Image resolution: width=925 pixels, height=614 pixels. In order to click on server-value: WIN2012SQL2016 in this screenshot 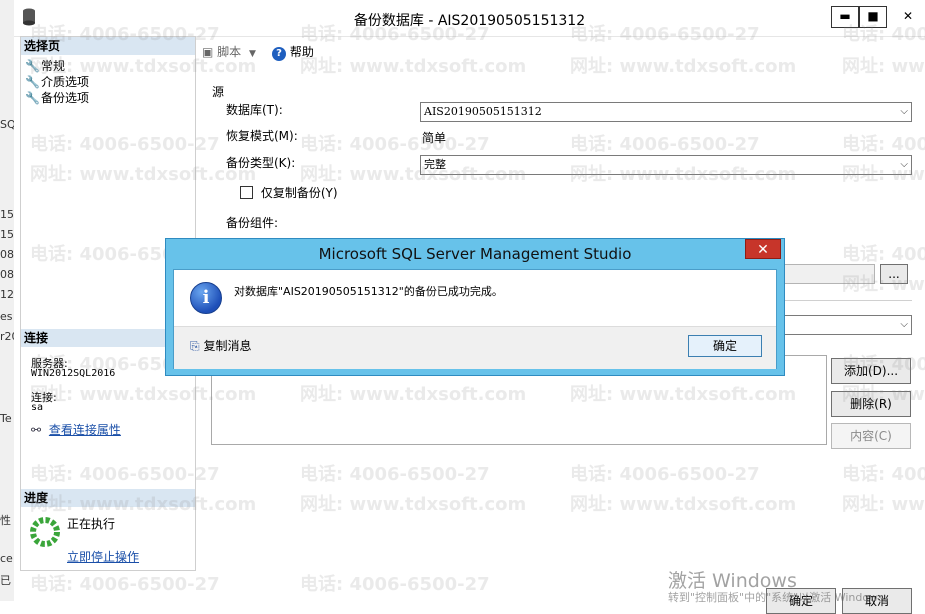, I will do `click(73, 373)`.